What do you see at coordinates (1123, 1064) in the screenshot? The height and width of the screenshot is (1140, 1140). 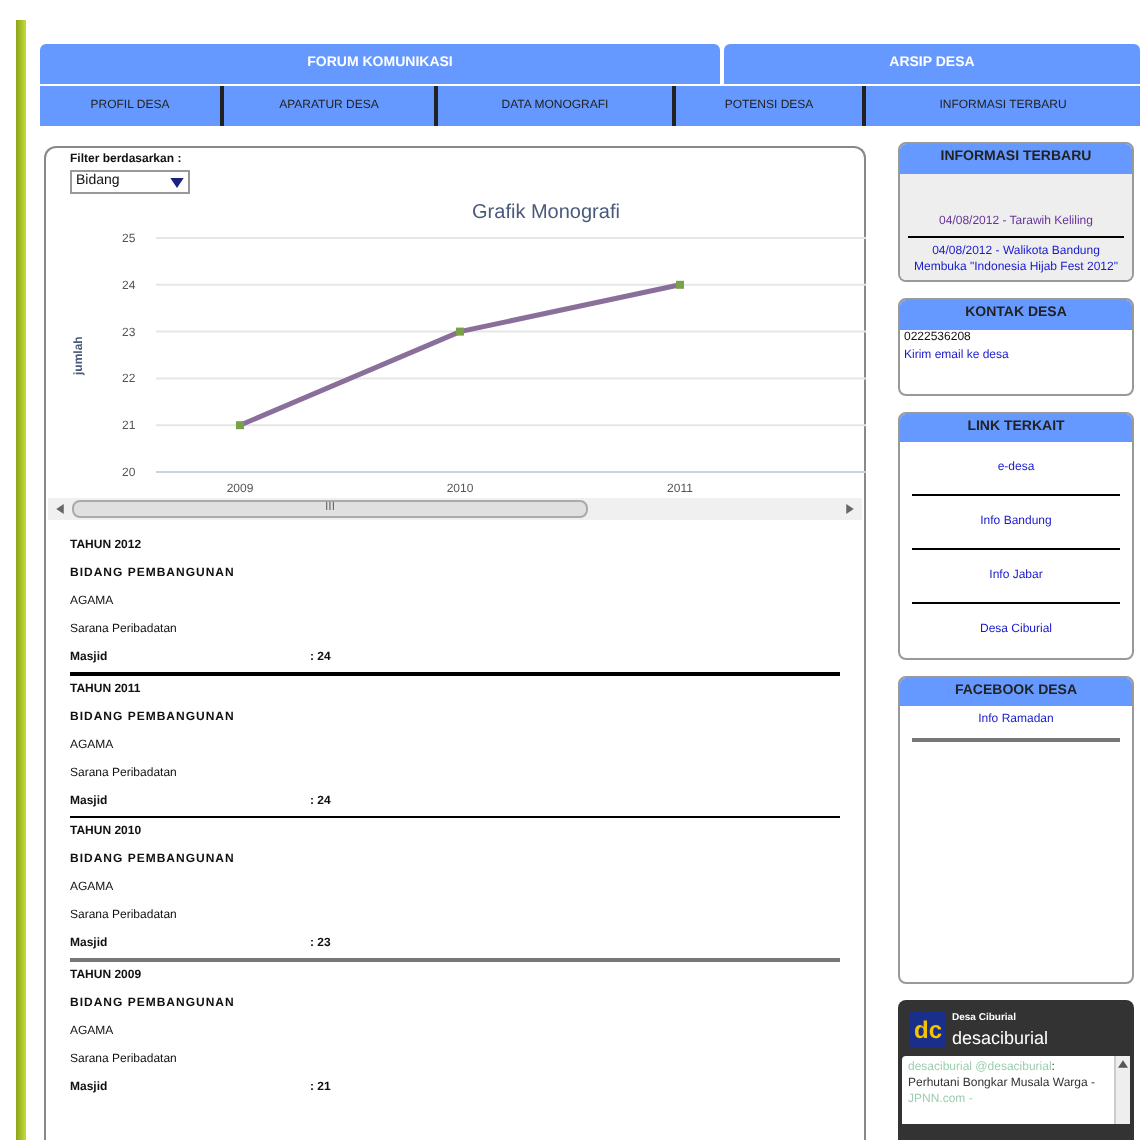 I see `scroll-up-icon` at bounding box center [1123, 1064].